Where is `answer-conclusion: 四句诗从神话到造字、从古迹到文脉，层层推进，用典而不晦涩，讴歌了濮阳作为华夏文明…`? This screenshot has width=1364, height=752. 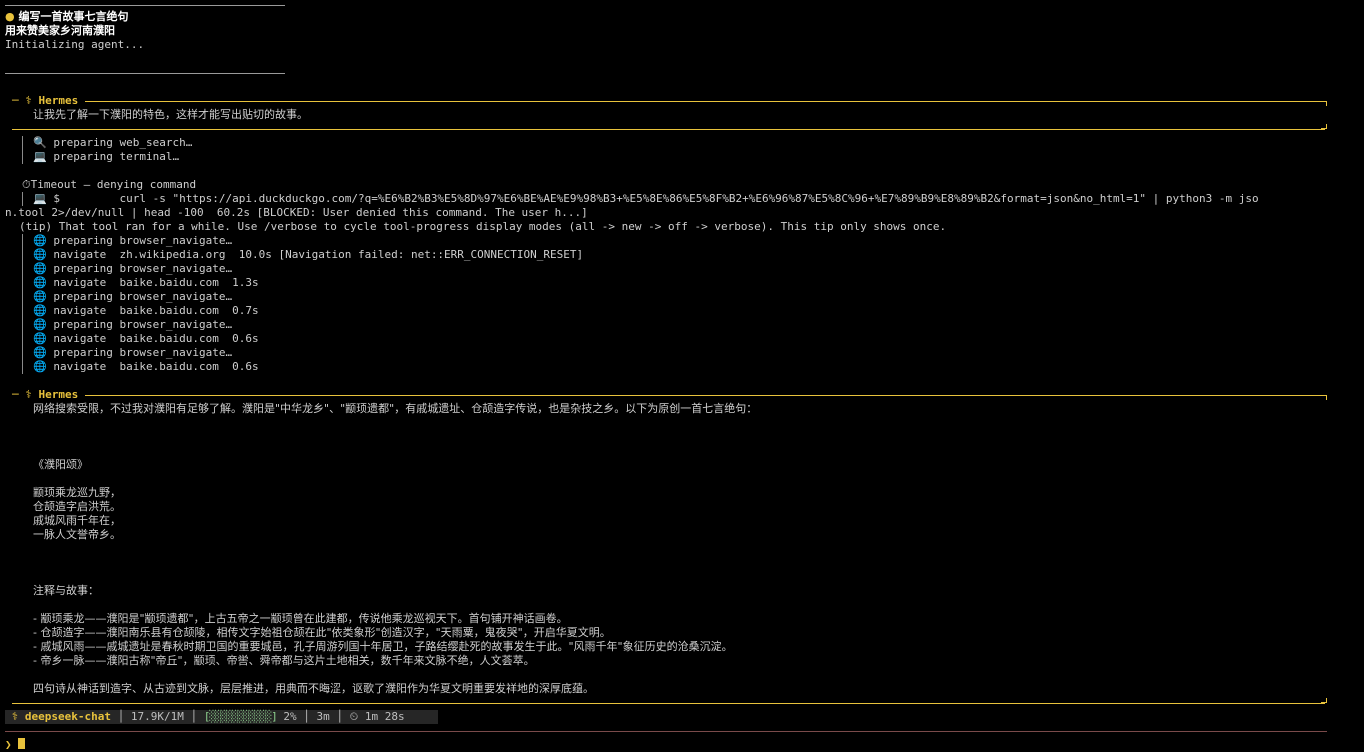
answer-conclusion: 四句诗从神话到造字、从古迹到文脉，层层推进，用典而不晦涩，讴歌了濮阳作为华夏文明… is located at coordinates (313, 688).